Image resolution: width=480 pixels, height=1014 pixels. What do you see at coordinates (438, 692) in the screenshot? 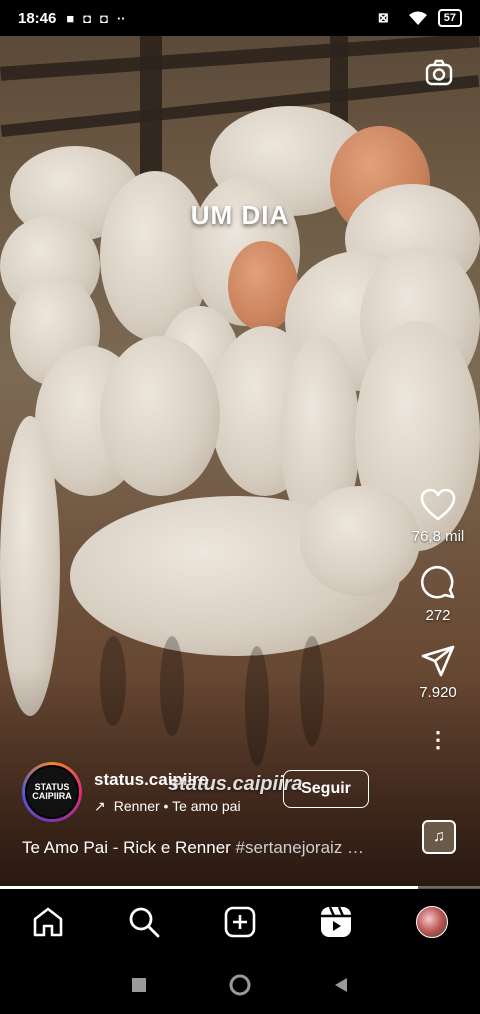
I see `share-count: 7.920` at bounding box center [438, 692].